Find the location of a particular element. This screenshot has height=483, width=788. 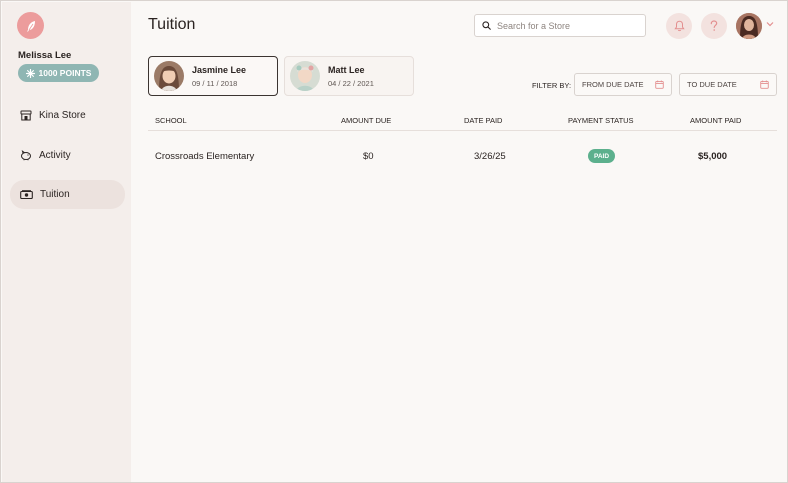

from-due-date-input: FROM DUE DATE is located at coordinates (623, 84).